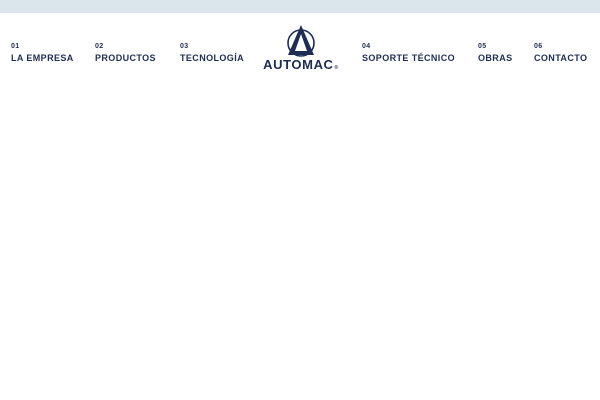 This screenshot has width=600, height=400. What do you see at coordinates (301, 41) in the screenshot?
I see `triangle-circle-logo-icon` at bounding box center [301, 41].